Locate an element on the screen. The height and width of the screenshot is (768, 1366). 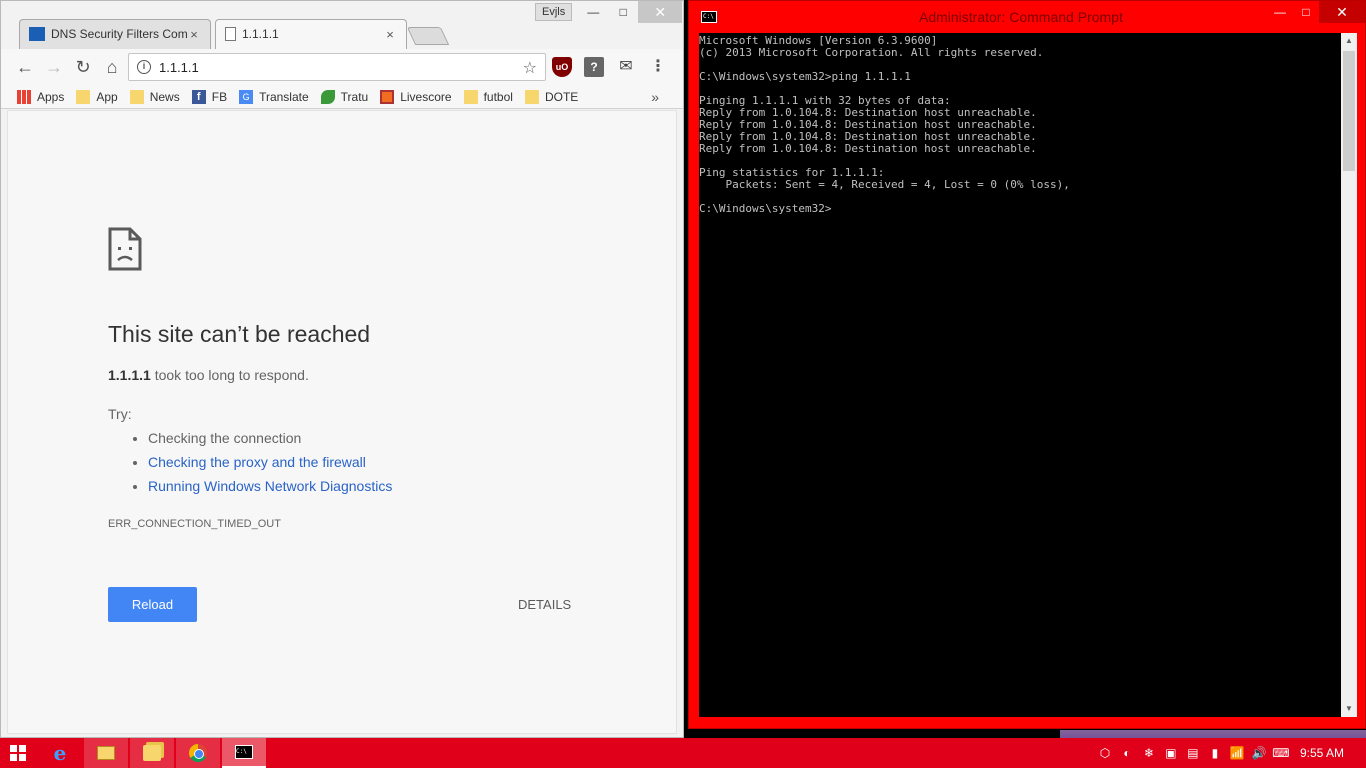
tratu-leaf-icon is located at coordinates (327, 96).